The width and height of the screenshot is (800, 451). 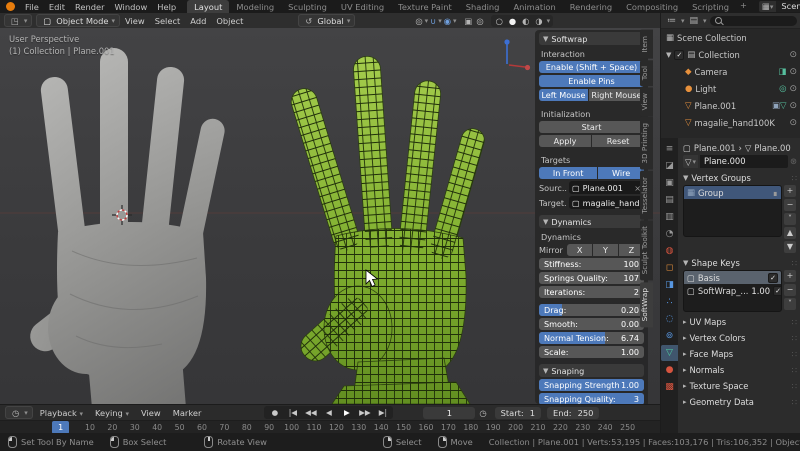 I want to click on menu-edit: Edit, so click(x=57, y=7).